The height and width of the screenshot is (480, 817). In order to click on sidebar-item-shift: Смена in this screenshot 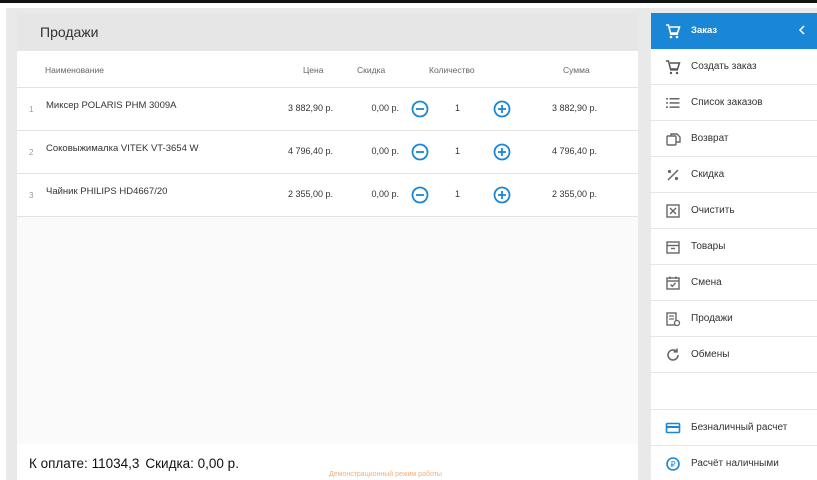, I will do `click(734, 283)`.